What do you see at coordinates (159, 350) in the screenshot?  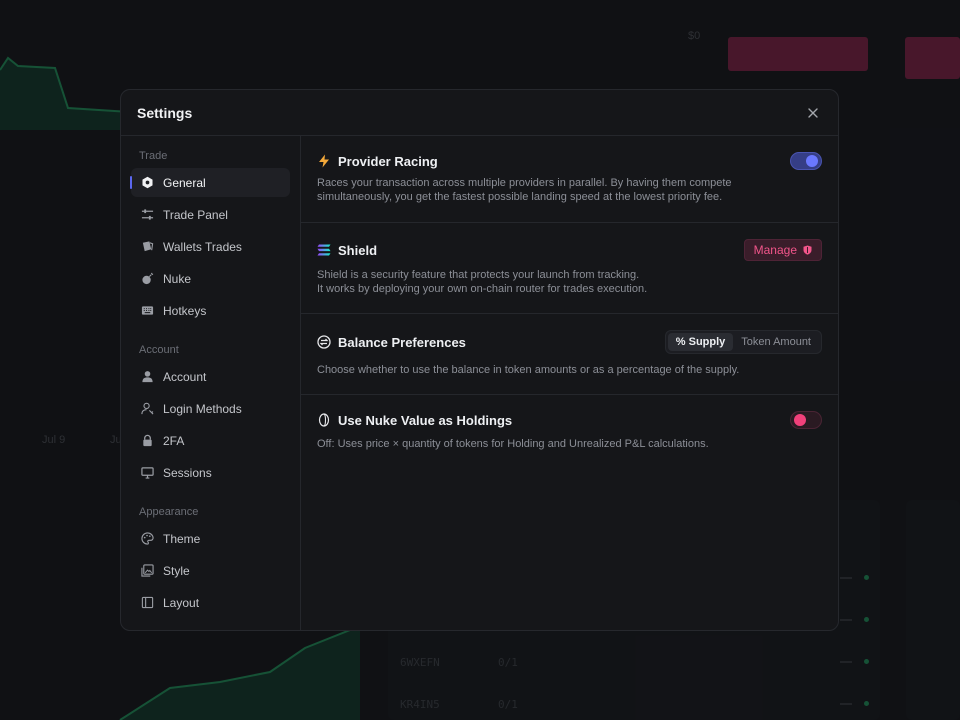 I see `sidebar-group-label-account: Account` at bounding box center [159, 350].